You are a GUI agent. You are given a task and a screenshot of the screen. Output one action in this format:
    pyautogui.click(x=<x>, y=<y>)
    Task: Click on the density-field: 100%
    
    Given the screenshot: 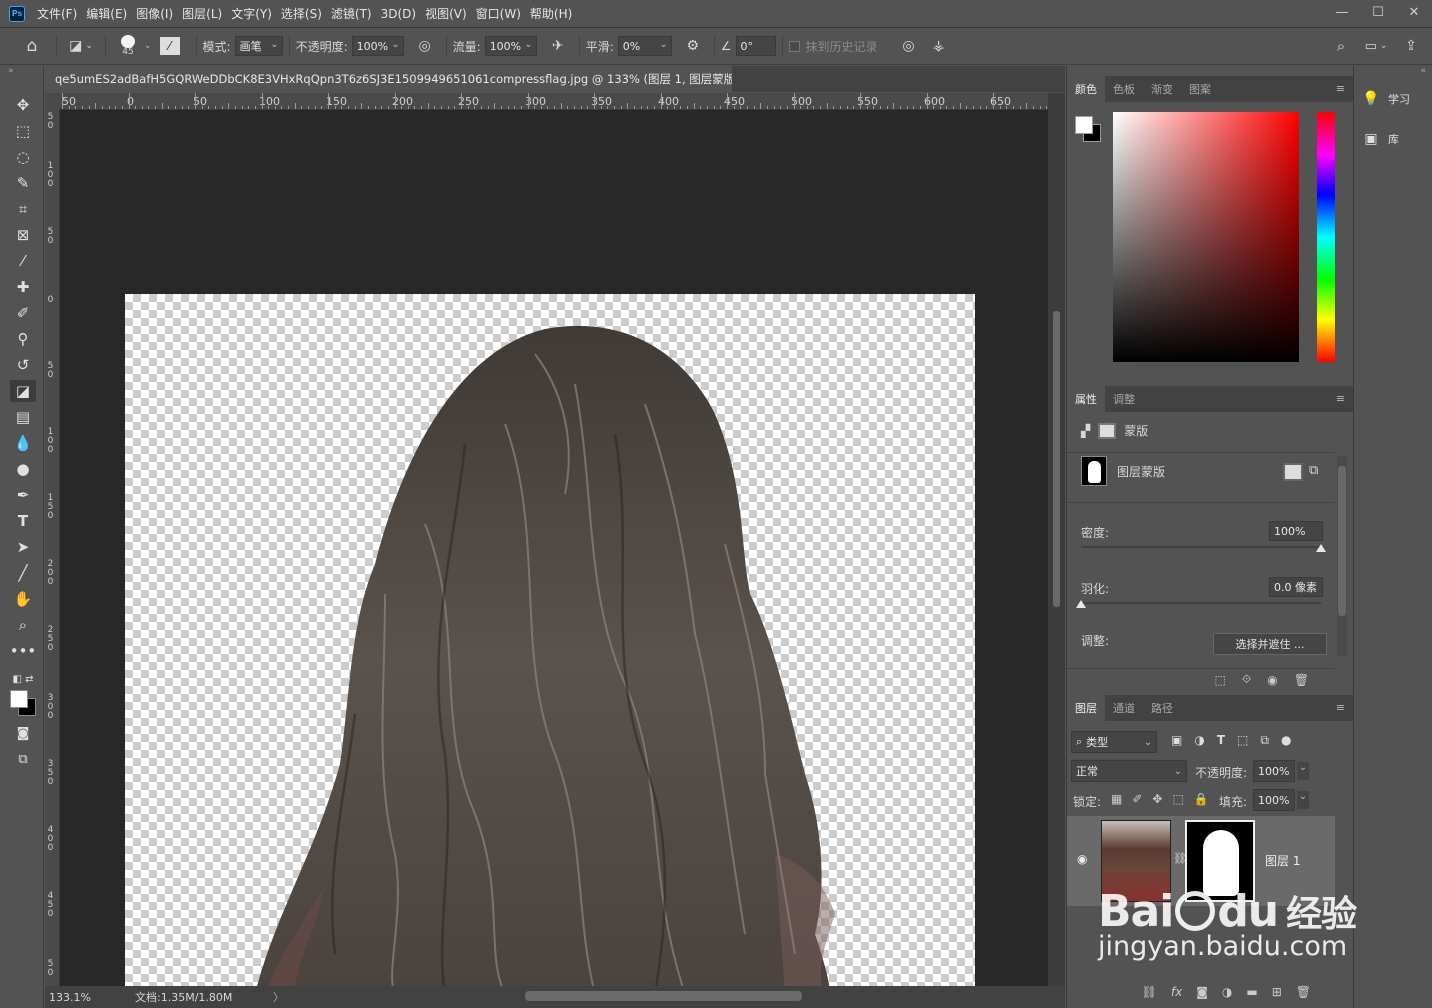 What is the action you would take?
    pyautogui.click(x=1296, y=531)
    